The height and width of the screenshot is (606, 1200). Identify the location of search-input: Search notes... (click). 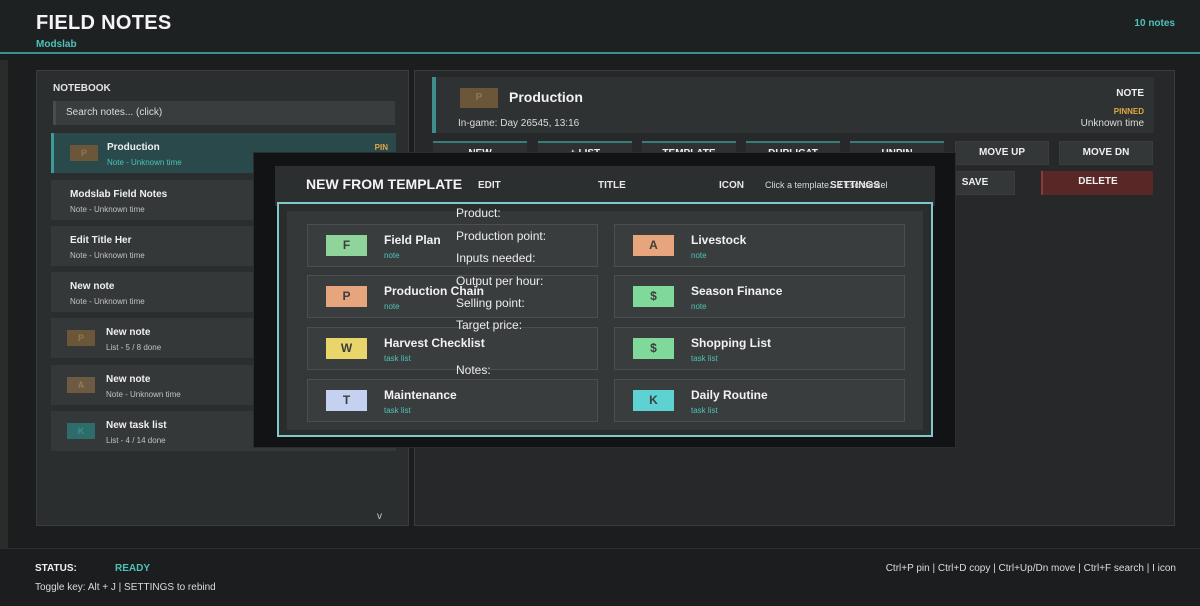
(224, 113).